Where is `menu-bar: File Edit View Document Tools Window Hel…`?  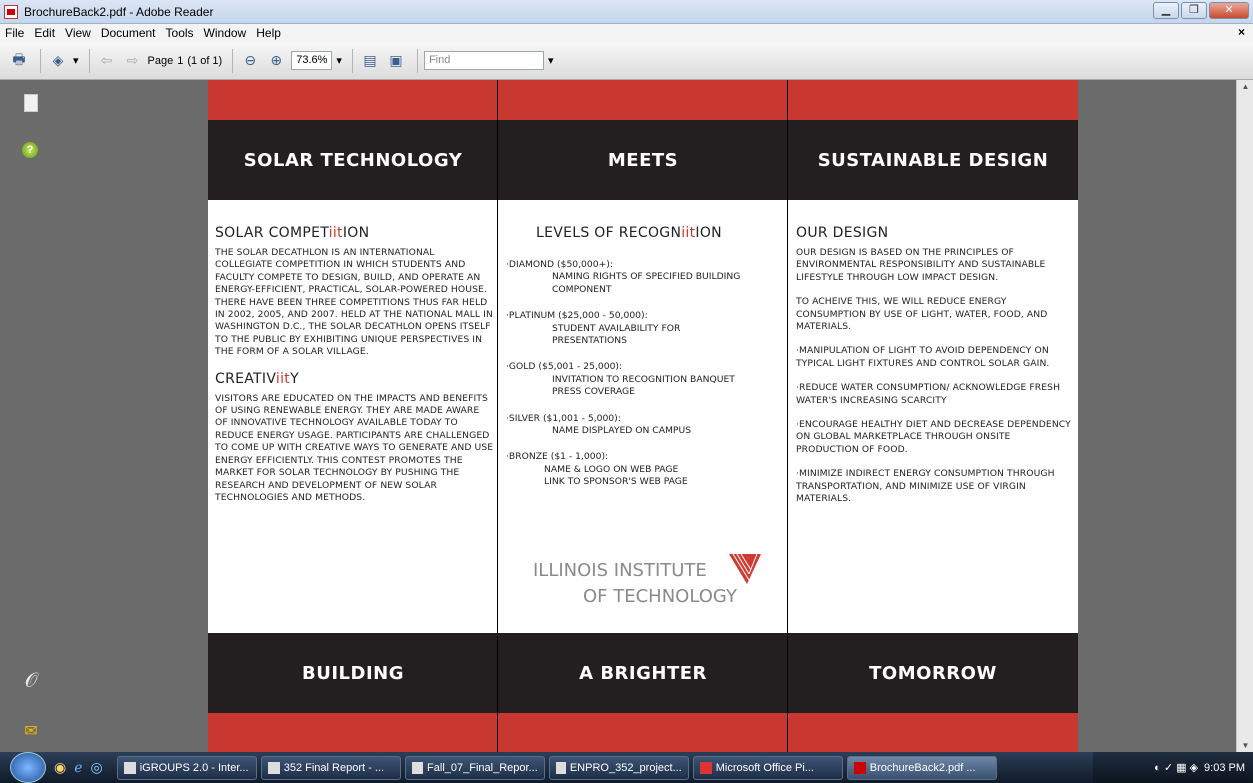 menu-bar: File Edit View Document Tools Window Hel… is located at coordinates (626, 33).